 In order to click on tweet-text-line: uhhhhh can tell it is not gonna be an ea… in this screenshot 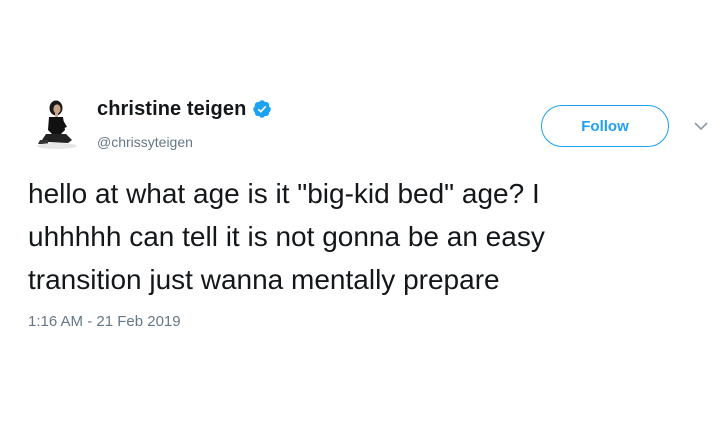, I will do `click(286, 236)`.